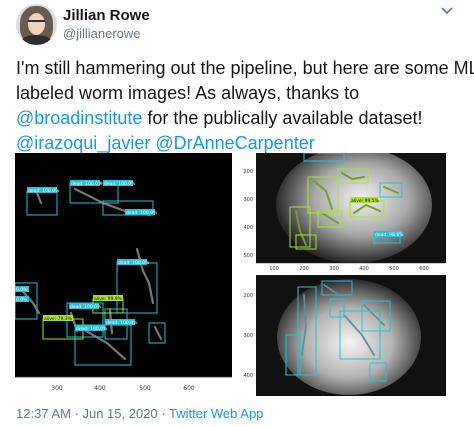  I want to click on box-label: alive: 99.5%, so click(365, 201).